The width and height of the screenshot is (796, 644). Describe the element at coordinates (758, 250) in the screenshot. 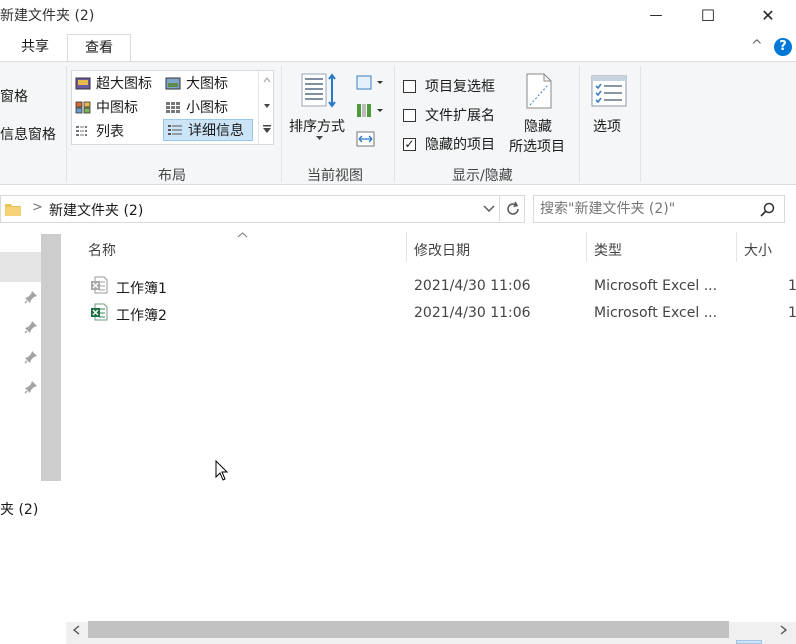

I see `column-header-size: 大小` at that location.